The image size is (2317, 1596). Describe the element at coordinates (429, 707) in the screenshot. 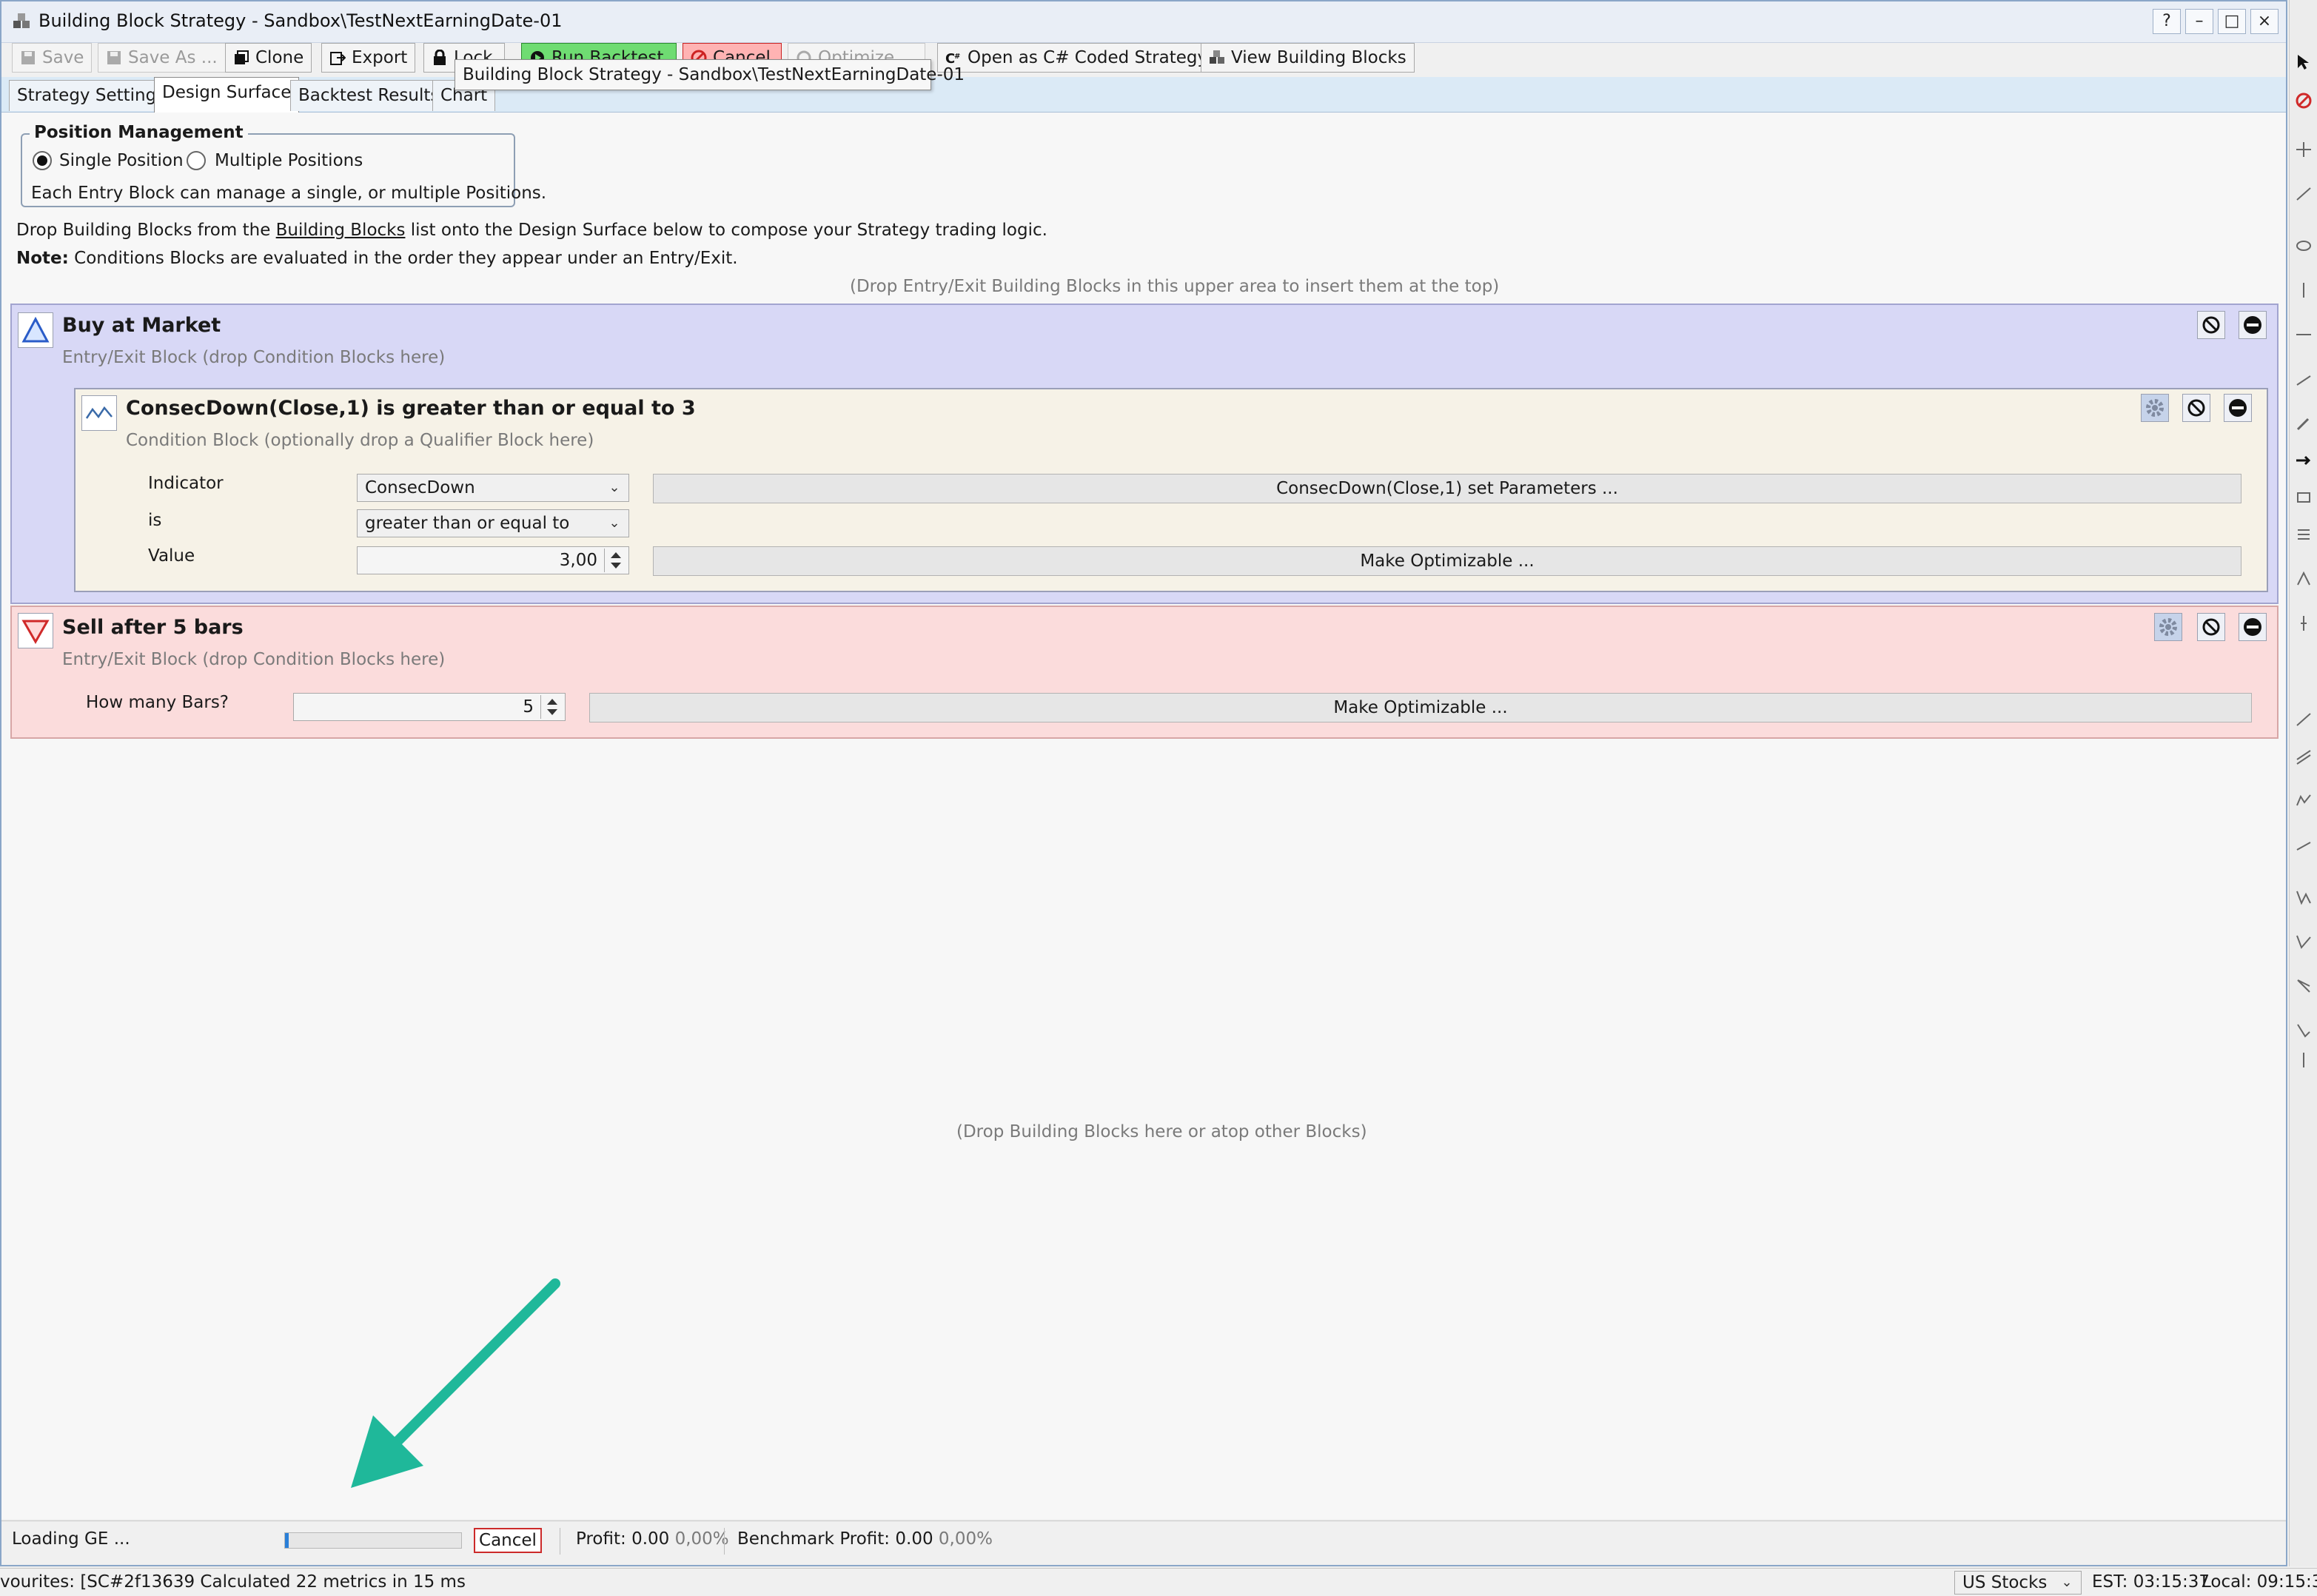

I see `bars-stepper: 5` at that location.